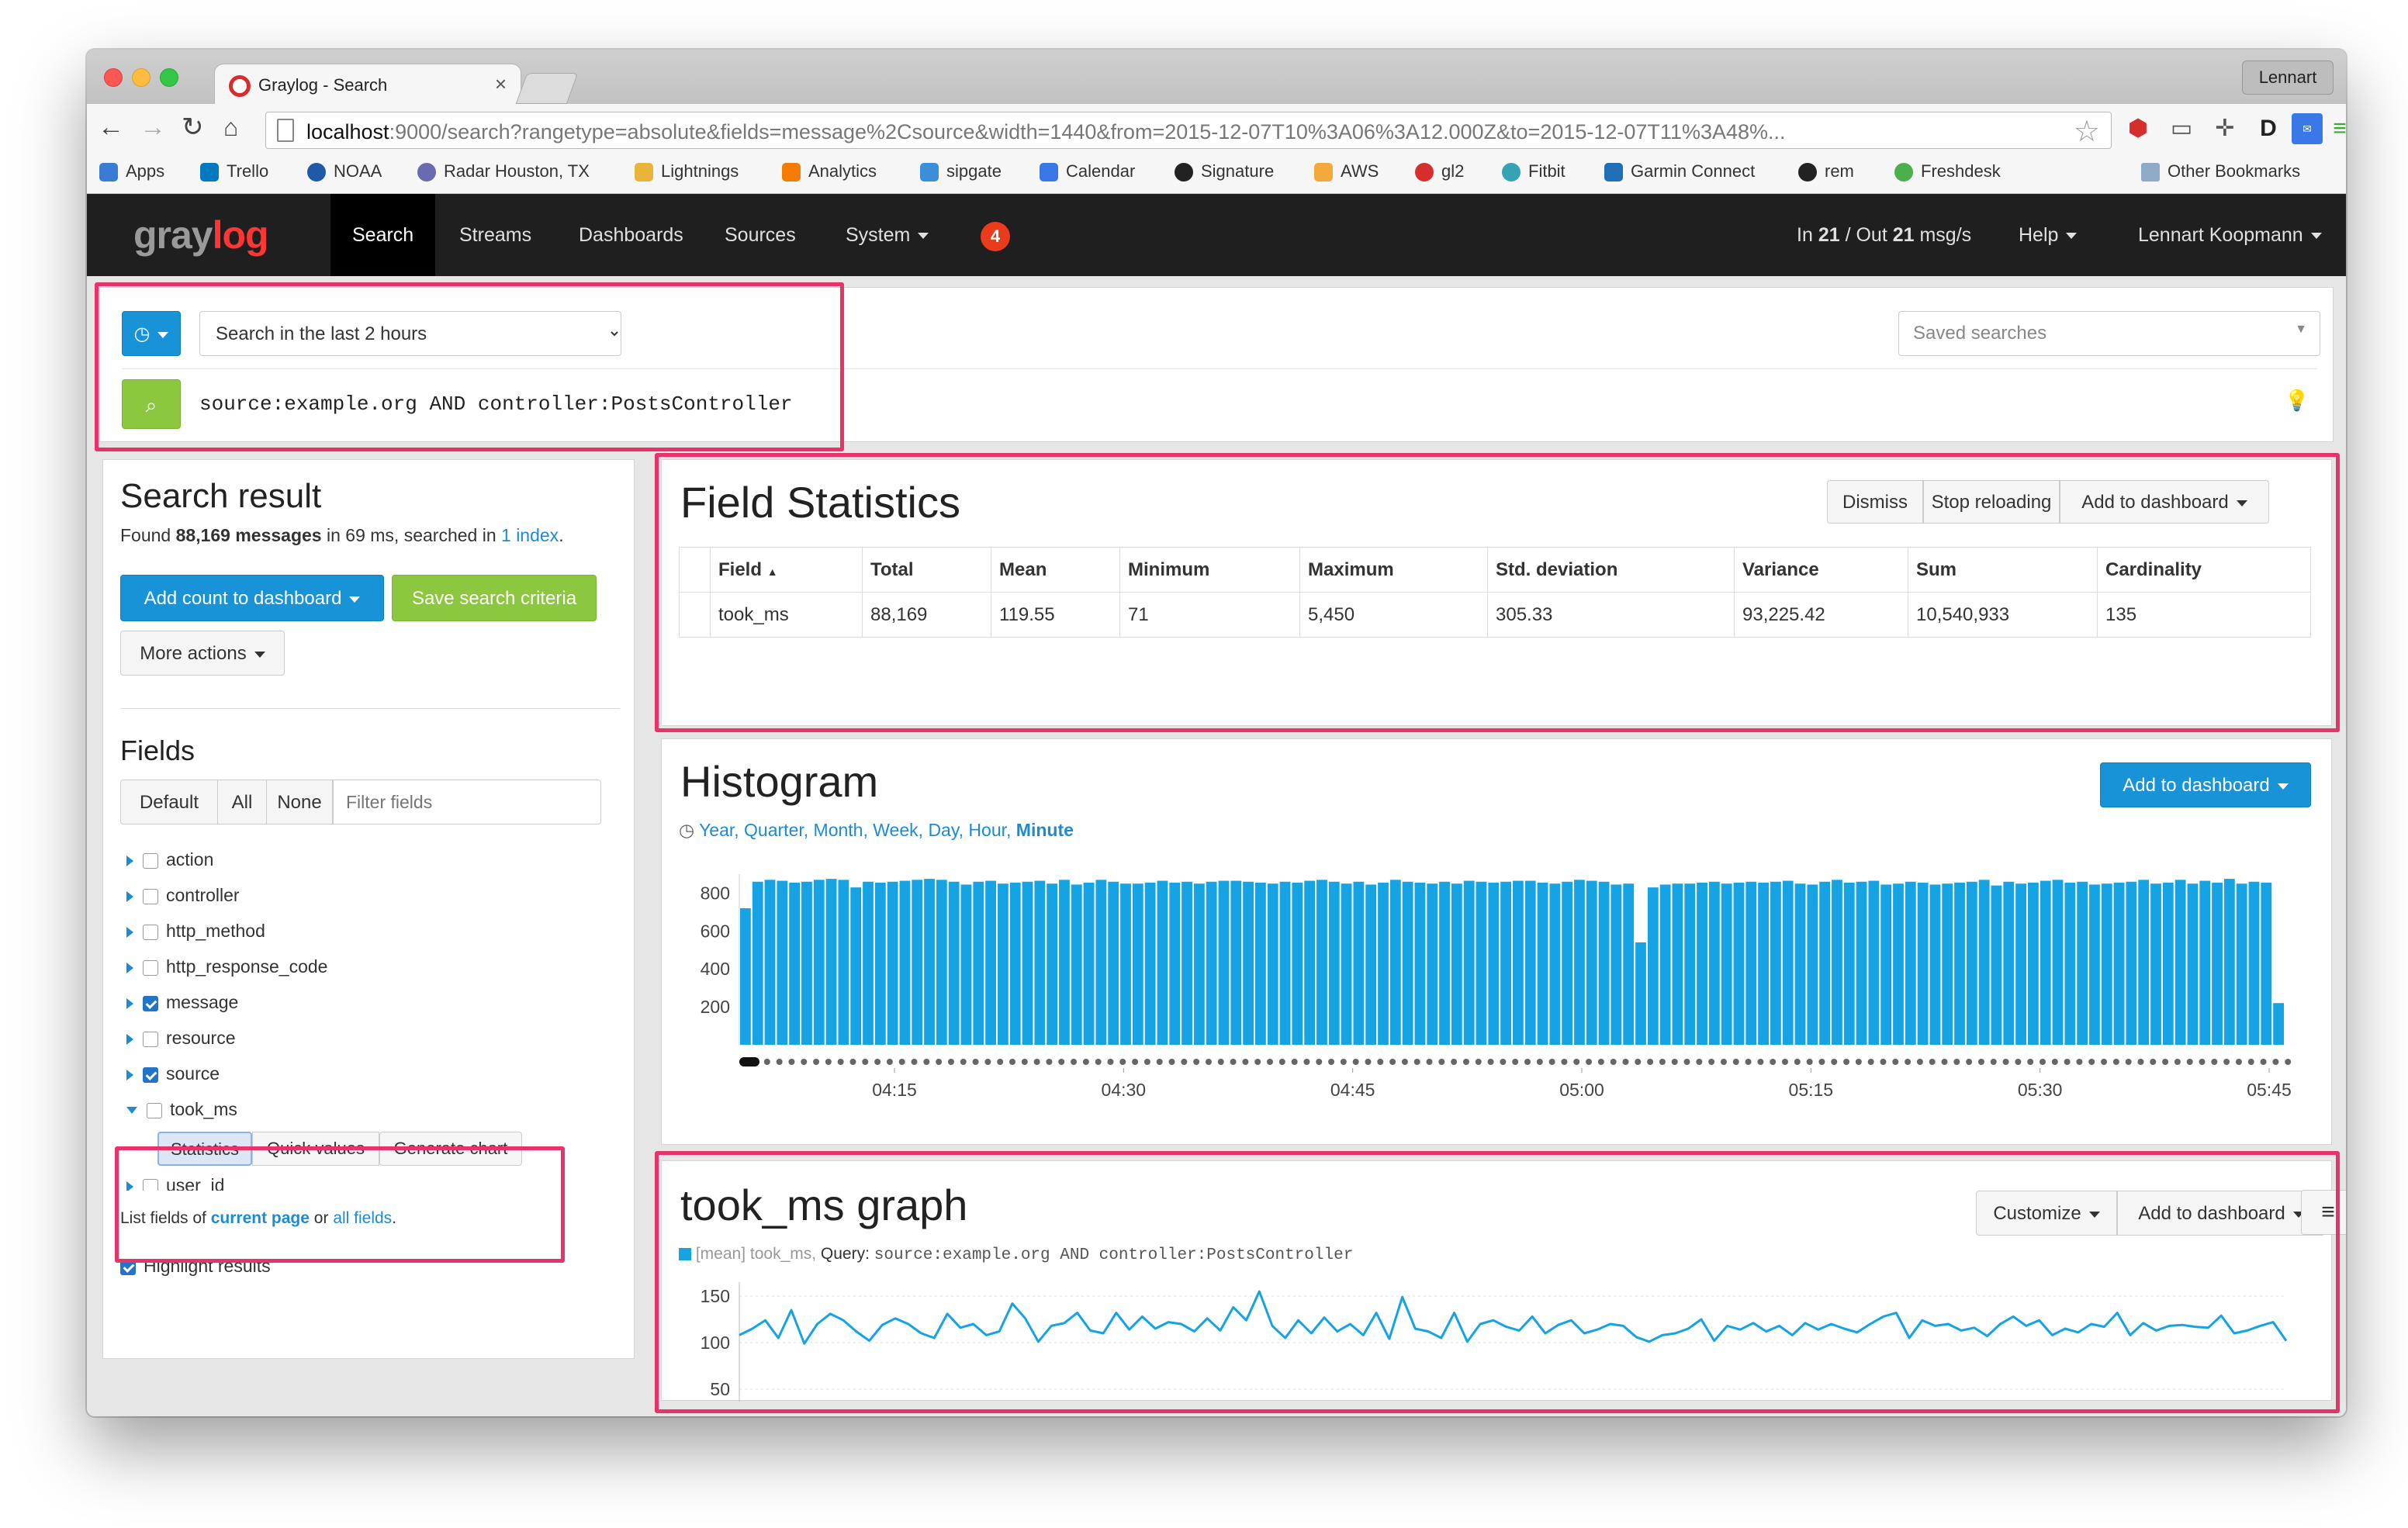 This screenshot has height=1528, width=2408. I want to click on quick-values-button: Quick values, so click(315, 1149).